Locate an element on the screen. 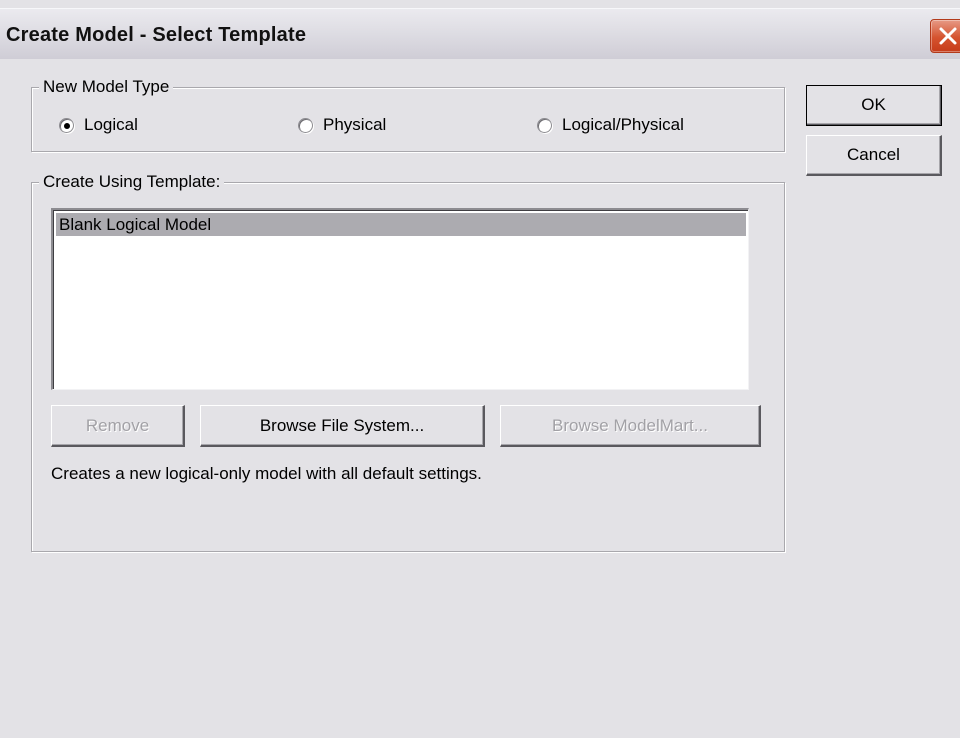 The height and width of the screenshot is (738, 960). close-icon is located at coordinates (948, 36).